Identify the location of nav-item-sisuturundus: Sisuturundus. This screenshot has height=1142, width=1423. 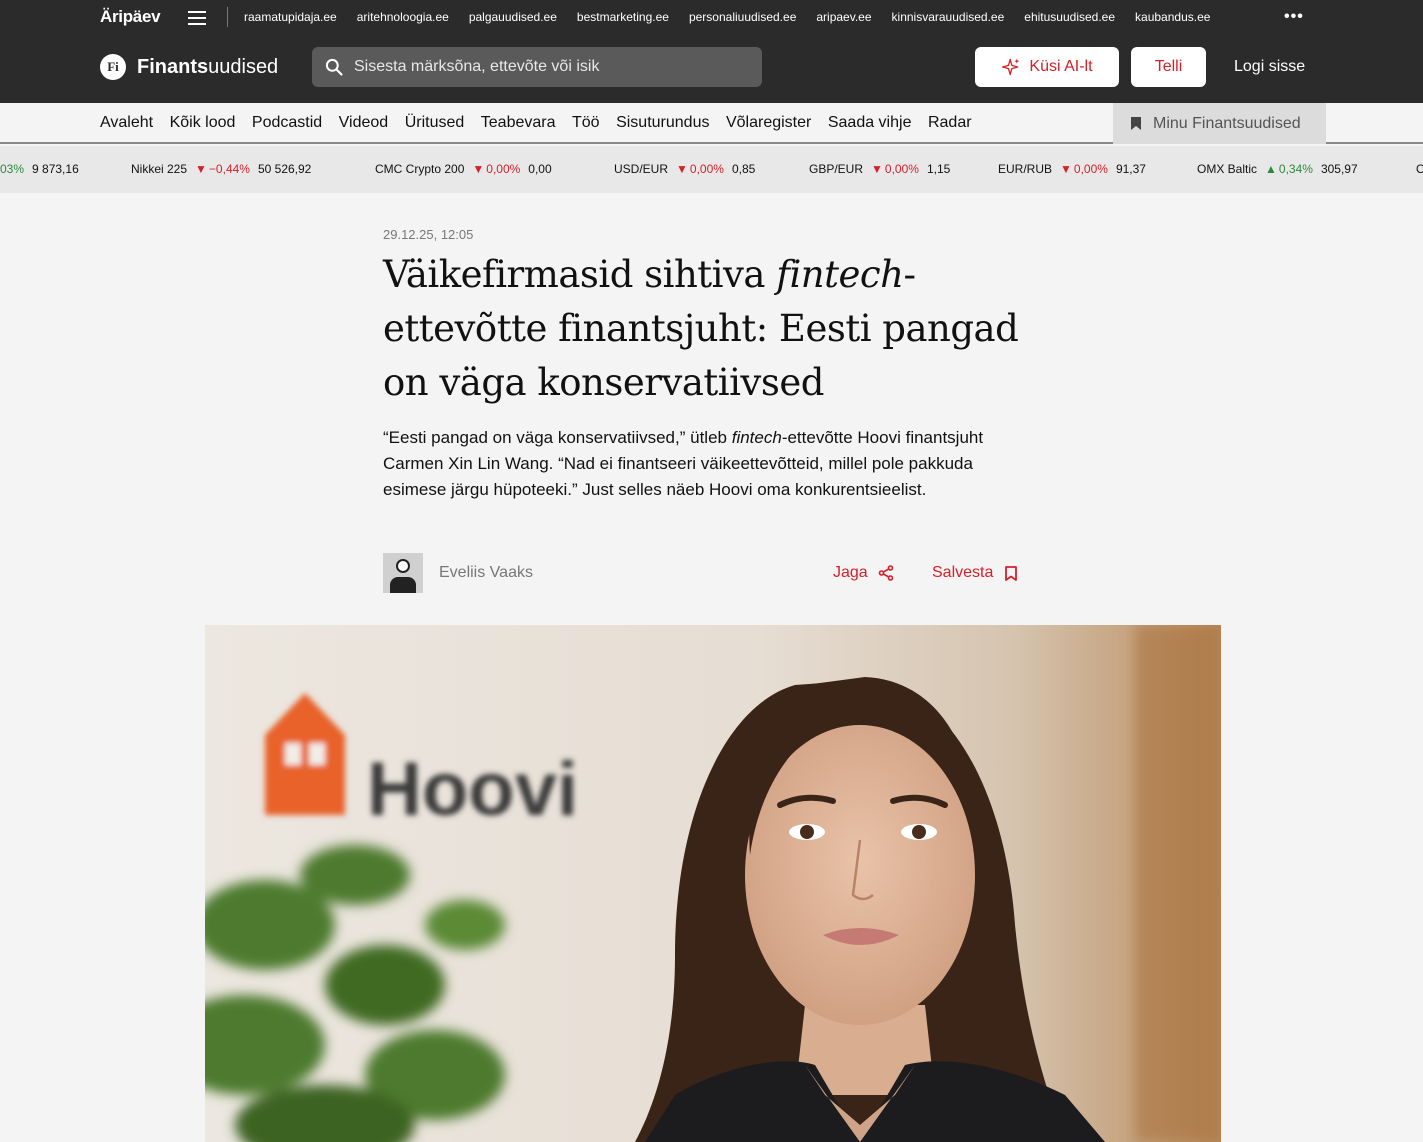
(662, 123).